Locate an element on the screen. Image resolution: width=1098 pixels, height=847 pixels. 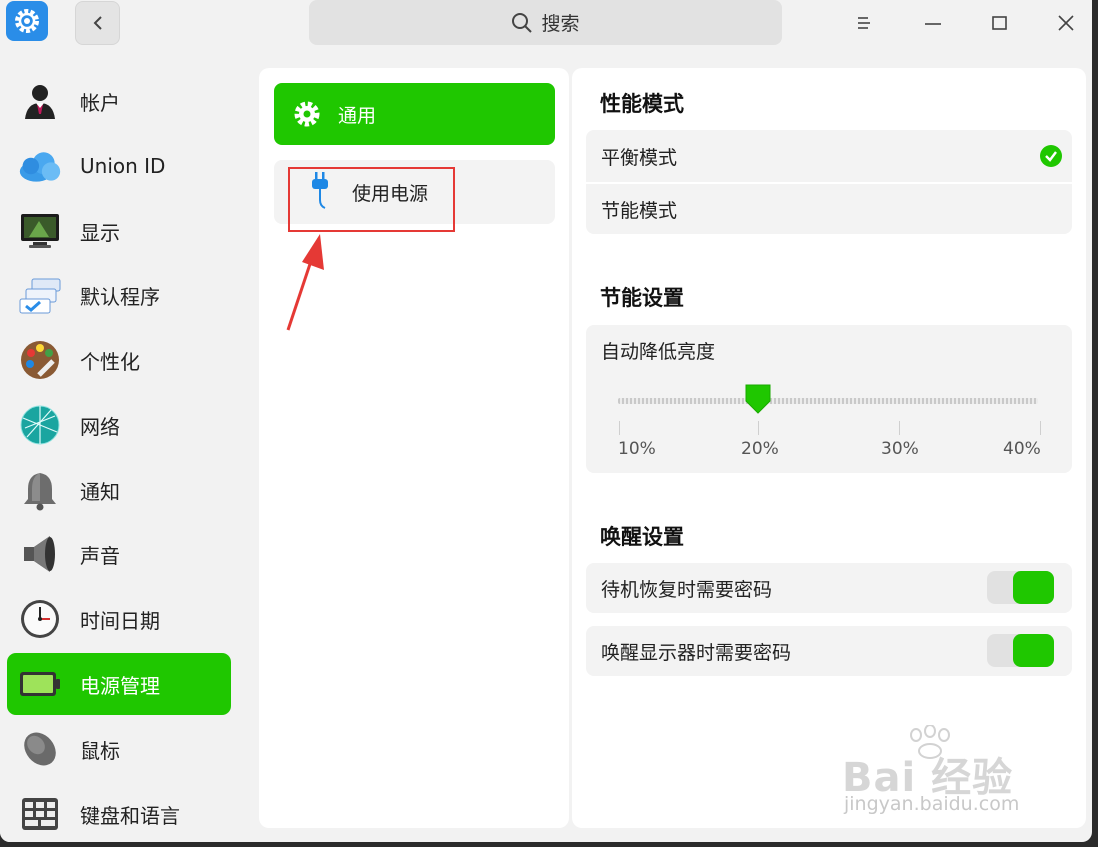
sidebar-item-union-id: Union ID is located at coordinates (119, 166).